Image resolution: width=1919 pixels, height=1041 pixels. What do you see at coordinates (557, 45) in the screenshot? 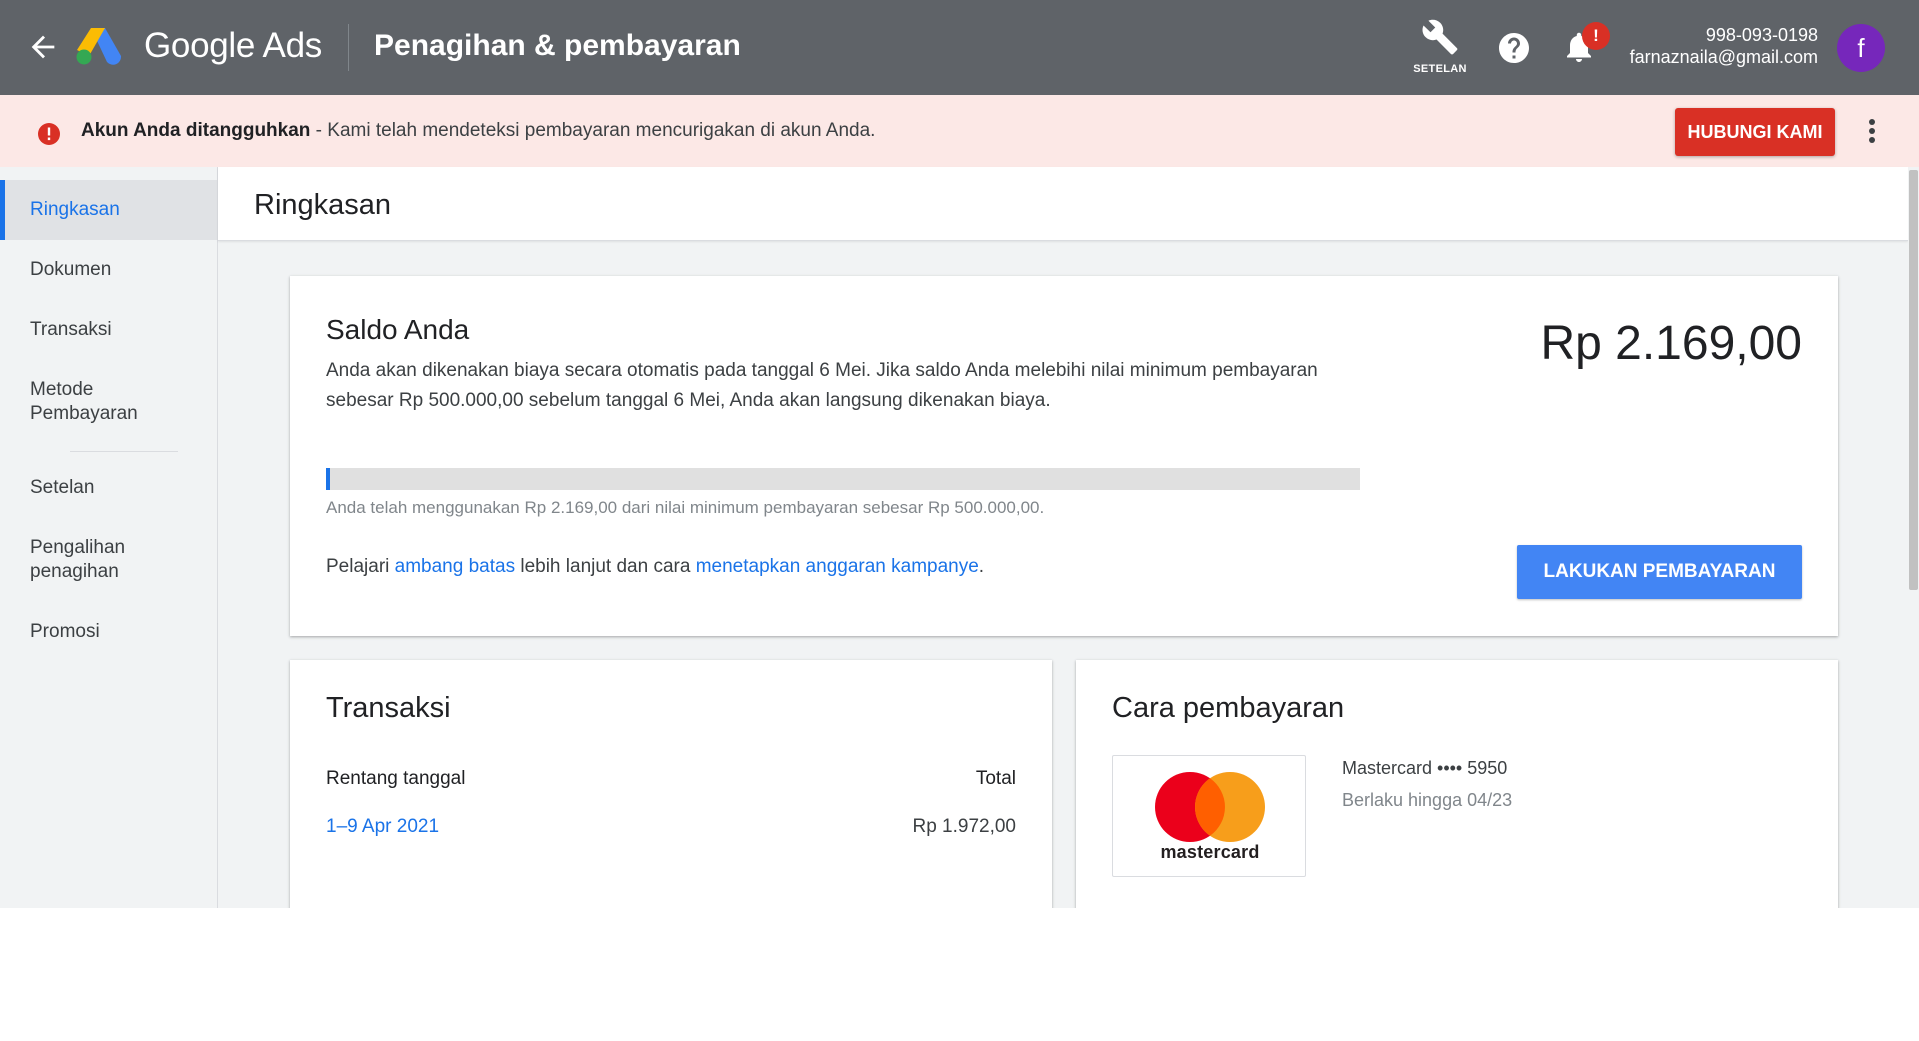
I see `page-heading: Penagihan & pembayaran` at bounding box center [557, 45].